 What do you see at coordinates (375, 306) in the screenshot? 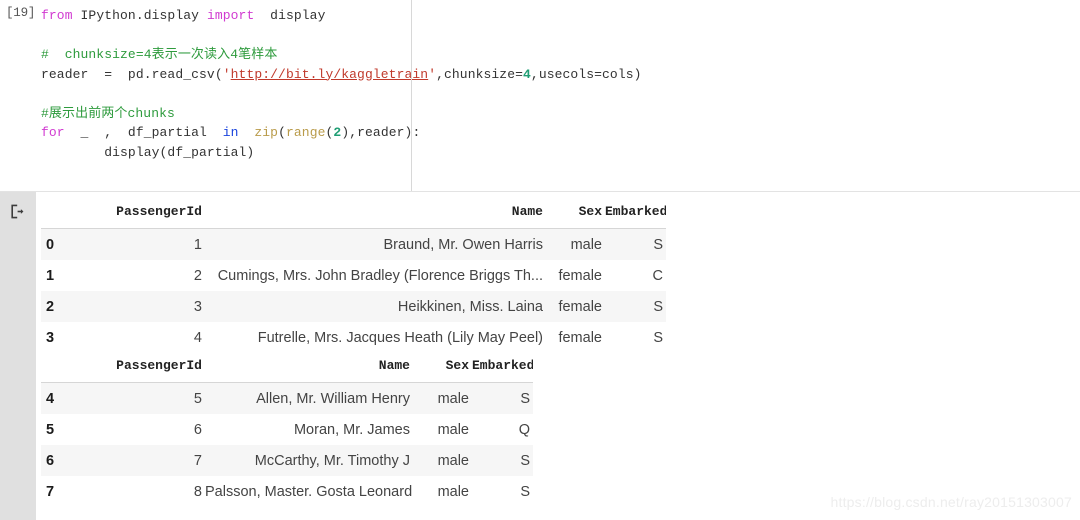
I see `cell-name: Heikkinen, Miss. Laina` at bounding box center [375, 306].